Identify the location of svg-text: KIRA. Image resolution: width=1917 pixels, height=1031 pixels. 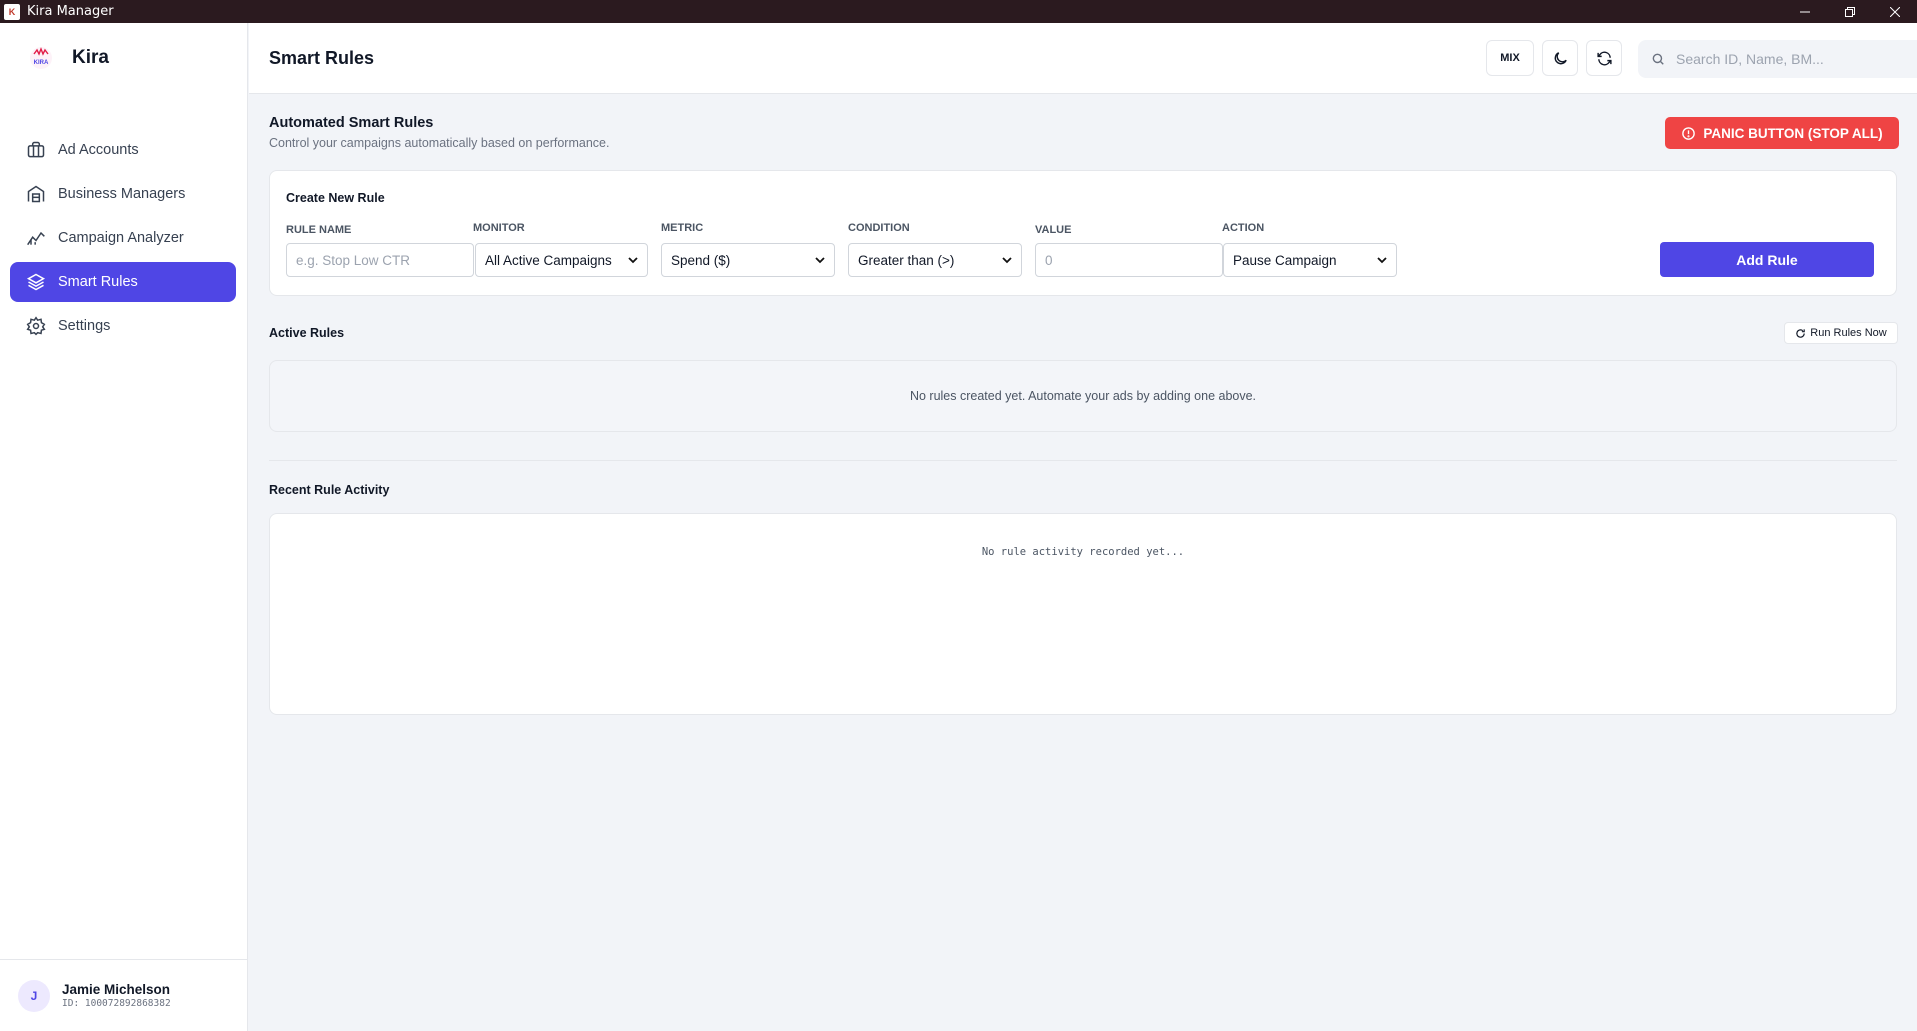
(41, 63).